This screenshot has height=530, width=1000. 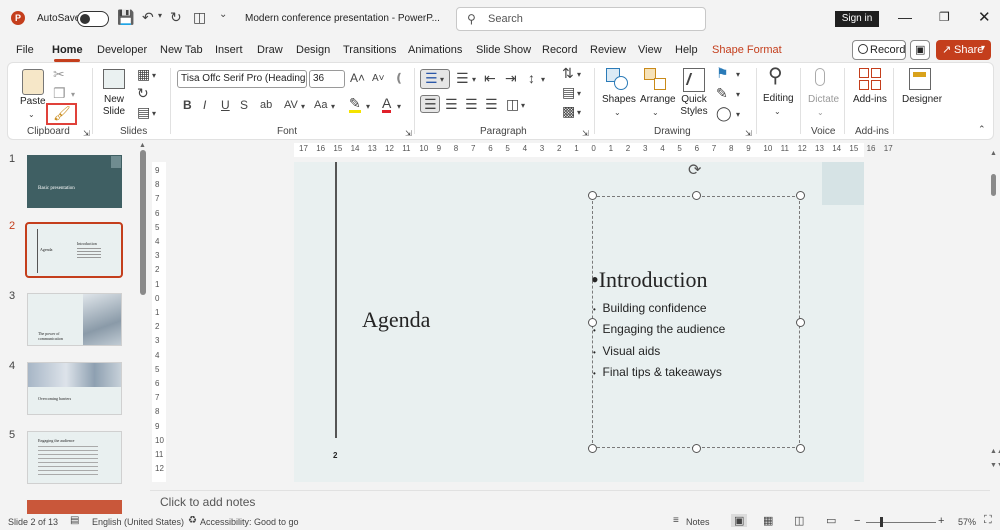 What do you see at coordinates (901, 522) in the screenshot?
I see `zoom-slider` at bounding box center [901, 522].